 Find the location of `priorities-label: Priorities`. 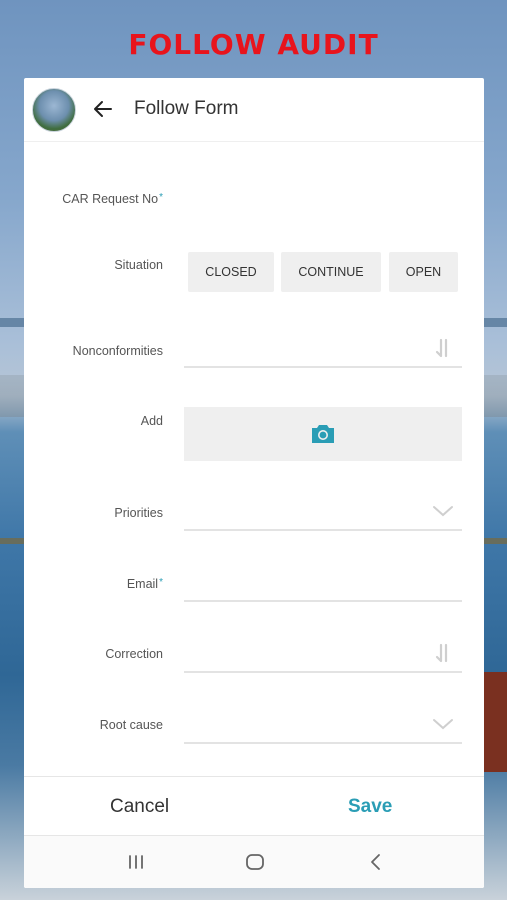

priorities-label: Priorities is located at coordinates (138, 513).